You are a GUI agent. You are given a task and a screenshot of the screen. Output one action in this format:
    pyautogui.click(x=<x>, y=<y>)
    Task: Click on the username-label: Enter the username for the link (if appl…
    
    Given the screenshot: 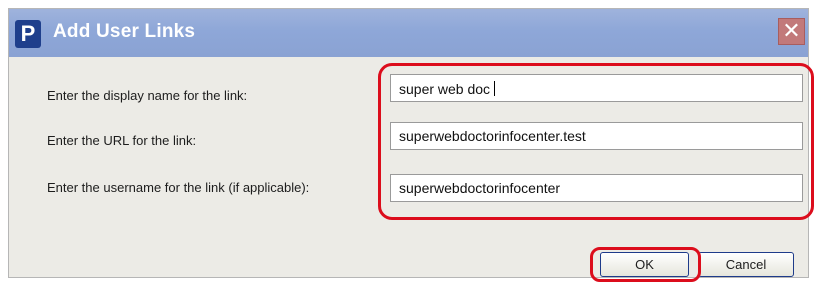 What is the action you would take?
    pyautogui.click(x=178, y=187)
    